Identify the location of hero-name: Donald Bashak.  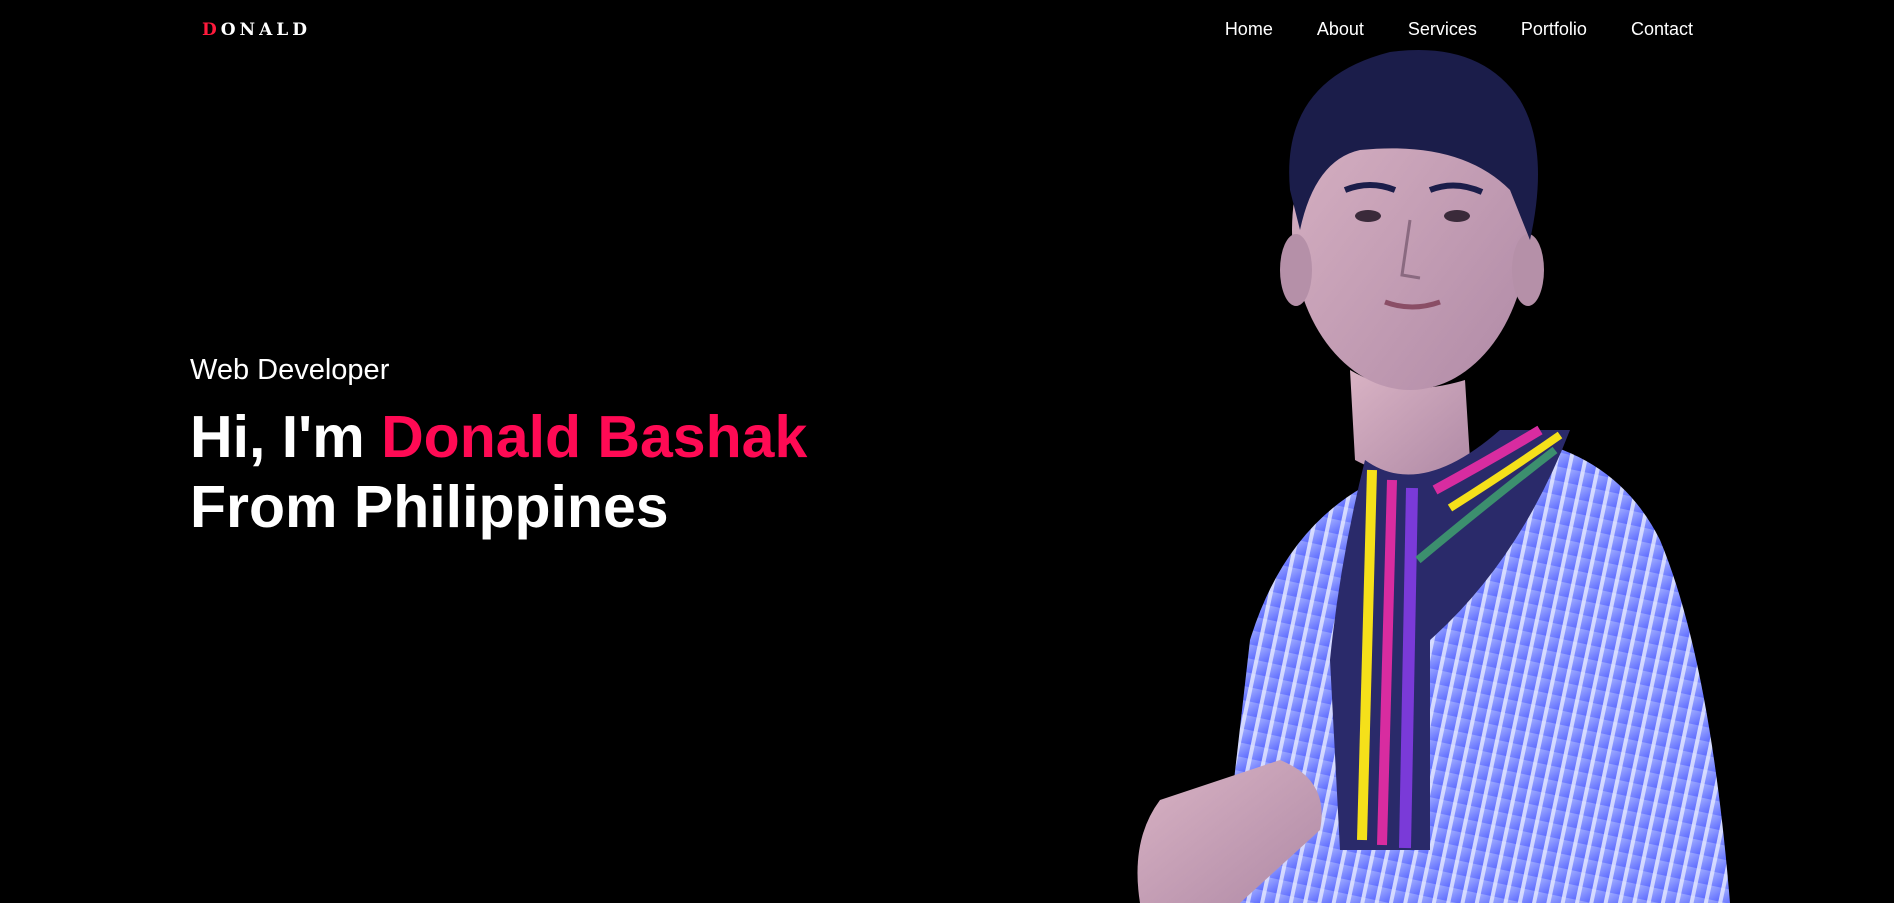
(594, 437).